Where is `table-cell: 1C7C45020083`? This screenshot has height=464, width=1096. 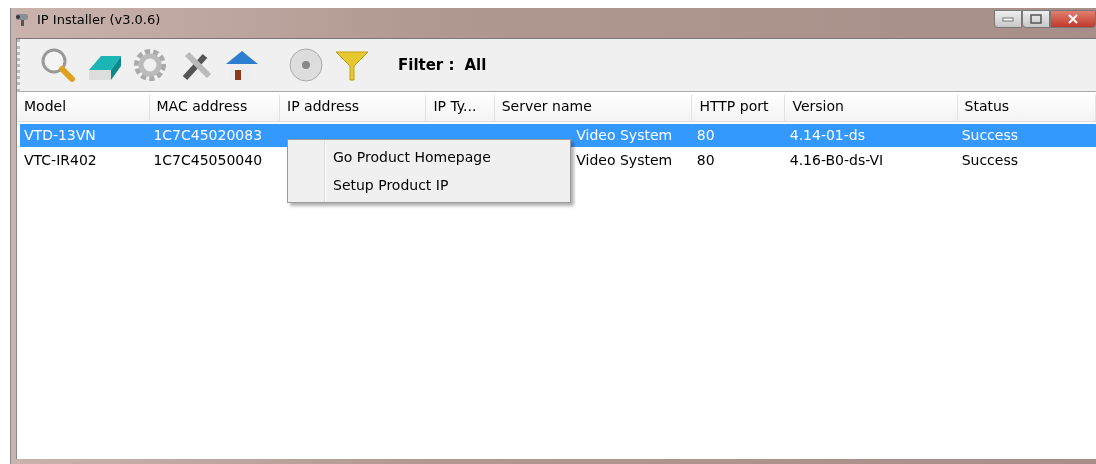
table-cell: 1C7C45020083 is located at coordinates (208, 135).